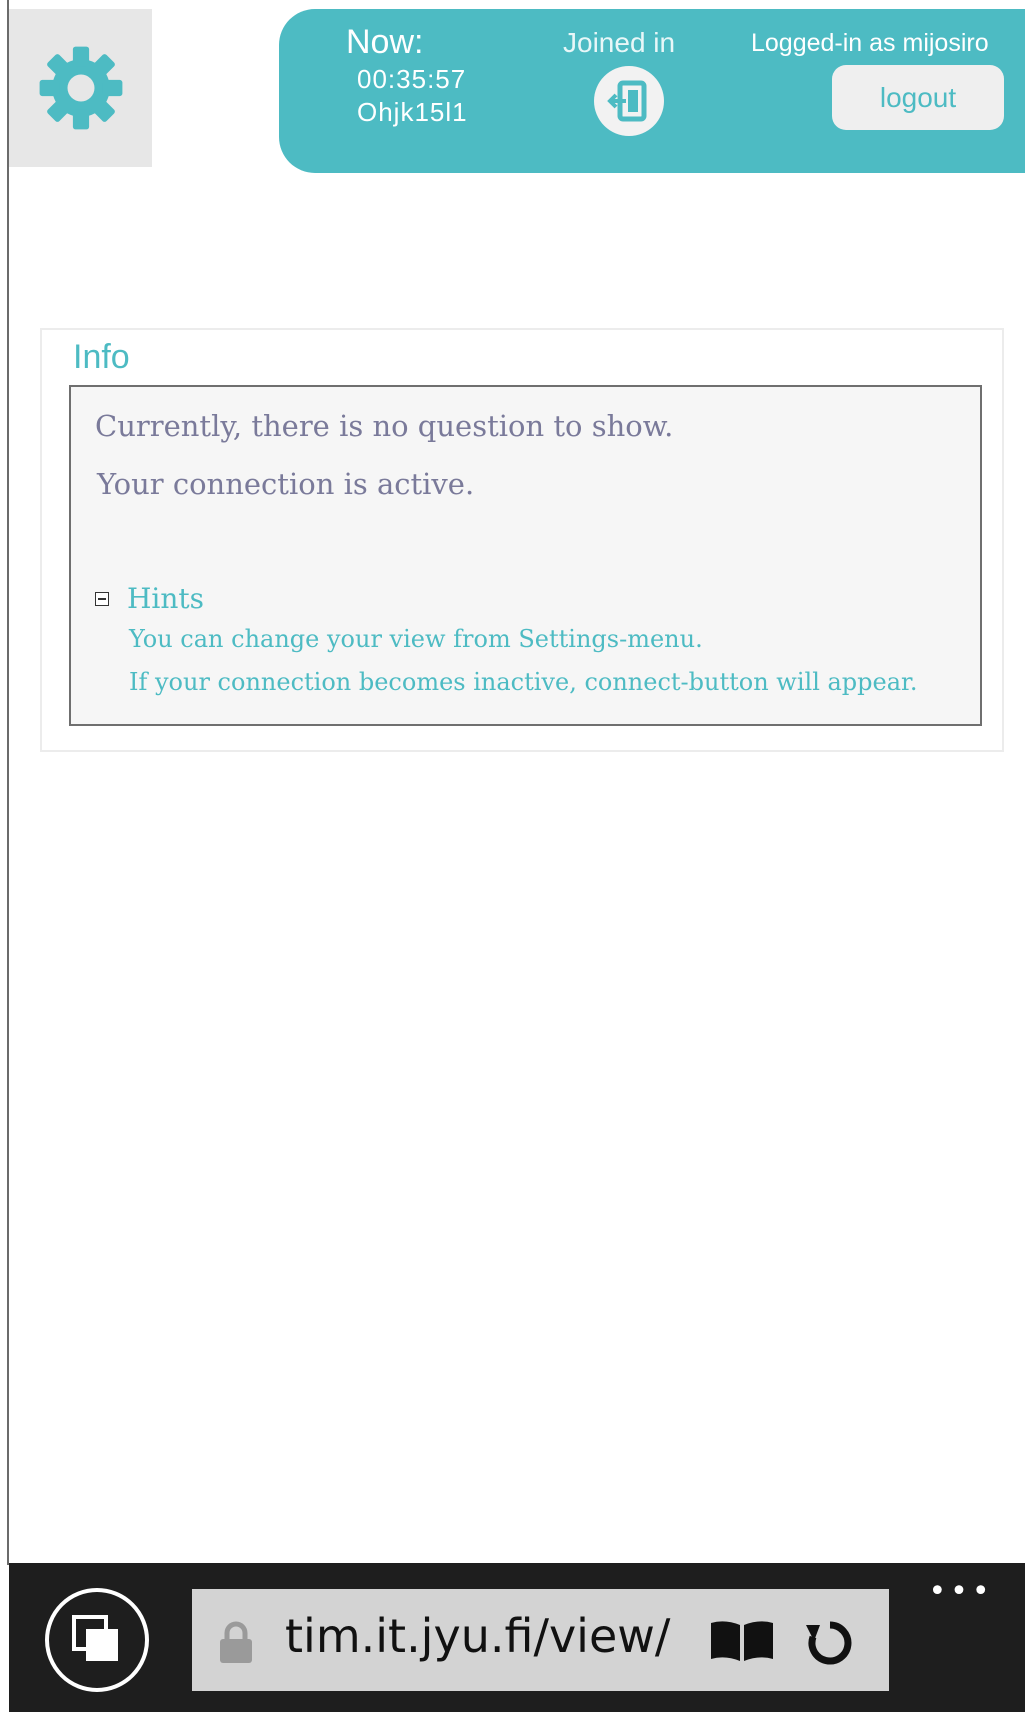 Image resolution: width=1025 pixels, height=1712 pixels. What do you see at coordinates (4, 782) in the screenshot?
I see `page-left-edge` at bounding box center [4, 782].